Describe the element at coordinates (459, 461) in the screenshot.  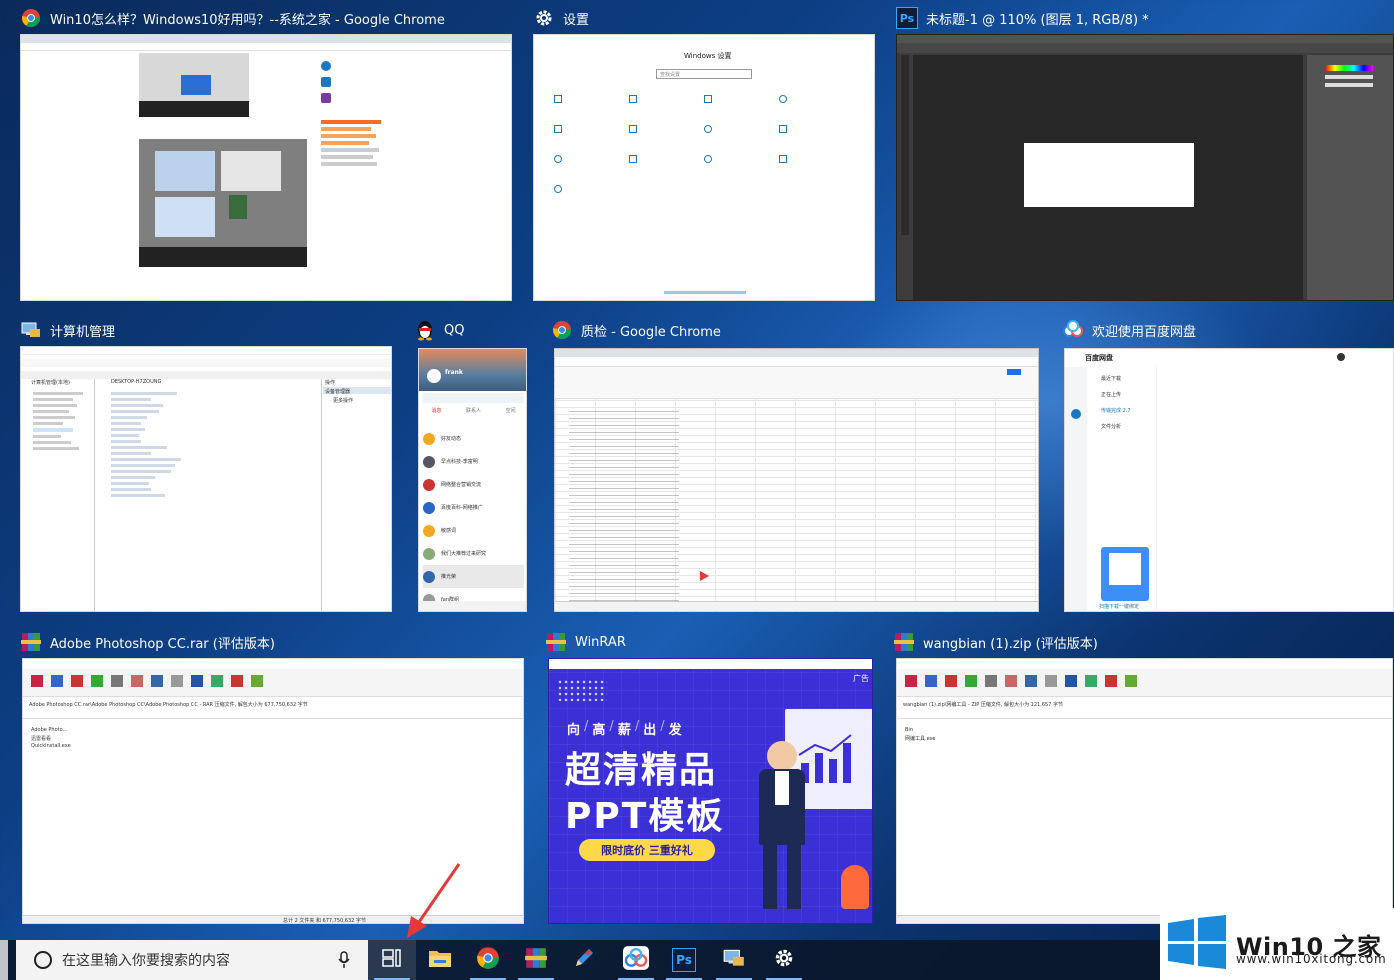
I see `qq-list-item: 早点科技-李富明` at that location.